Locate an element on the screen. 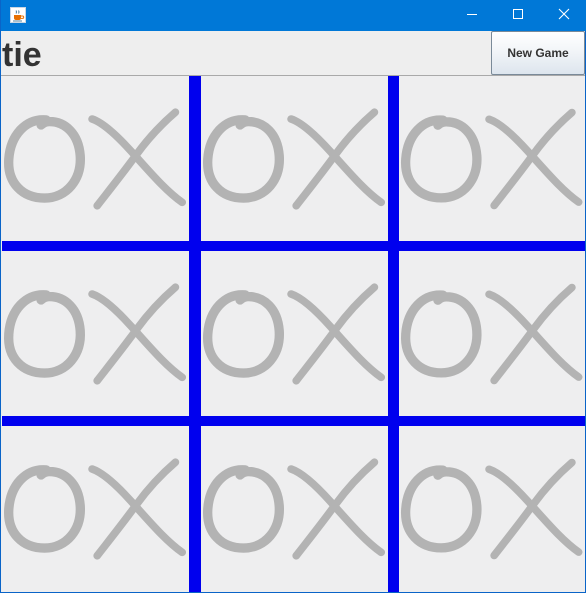 The height and width of the screenshot is (593, 586). maximize-icon is located at coordinates (518, 16).